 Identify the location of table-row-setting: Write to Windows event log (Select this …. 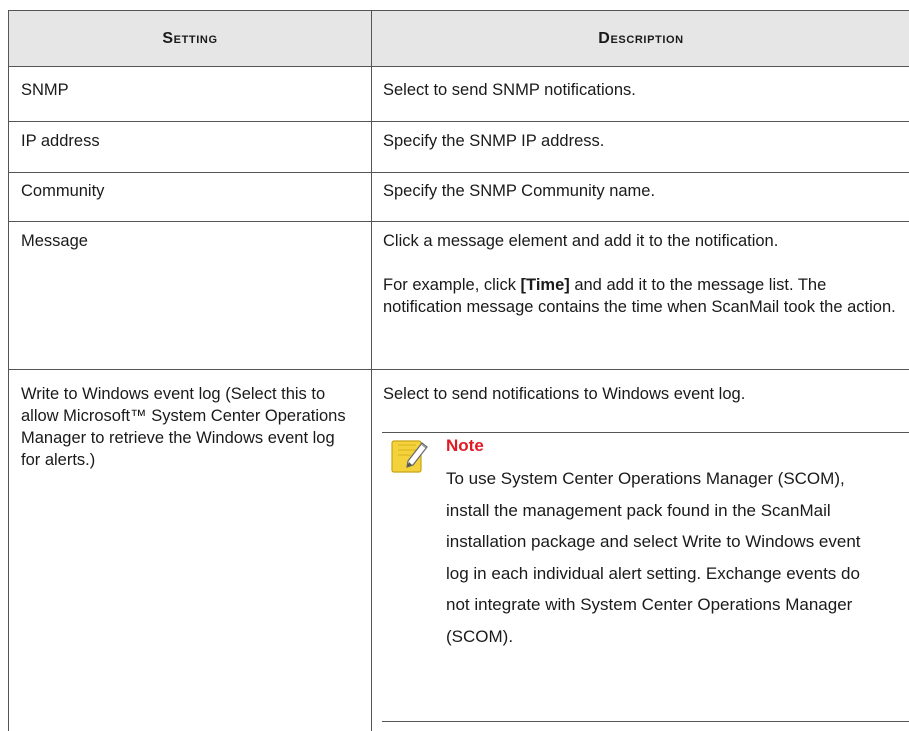
(183, 427).